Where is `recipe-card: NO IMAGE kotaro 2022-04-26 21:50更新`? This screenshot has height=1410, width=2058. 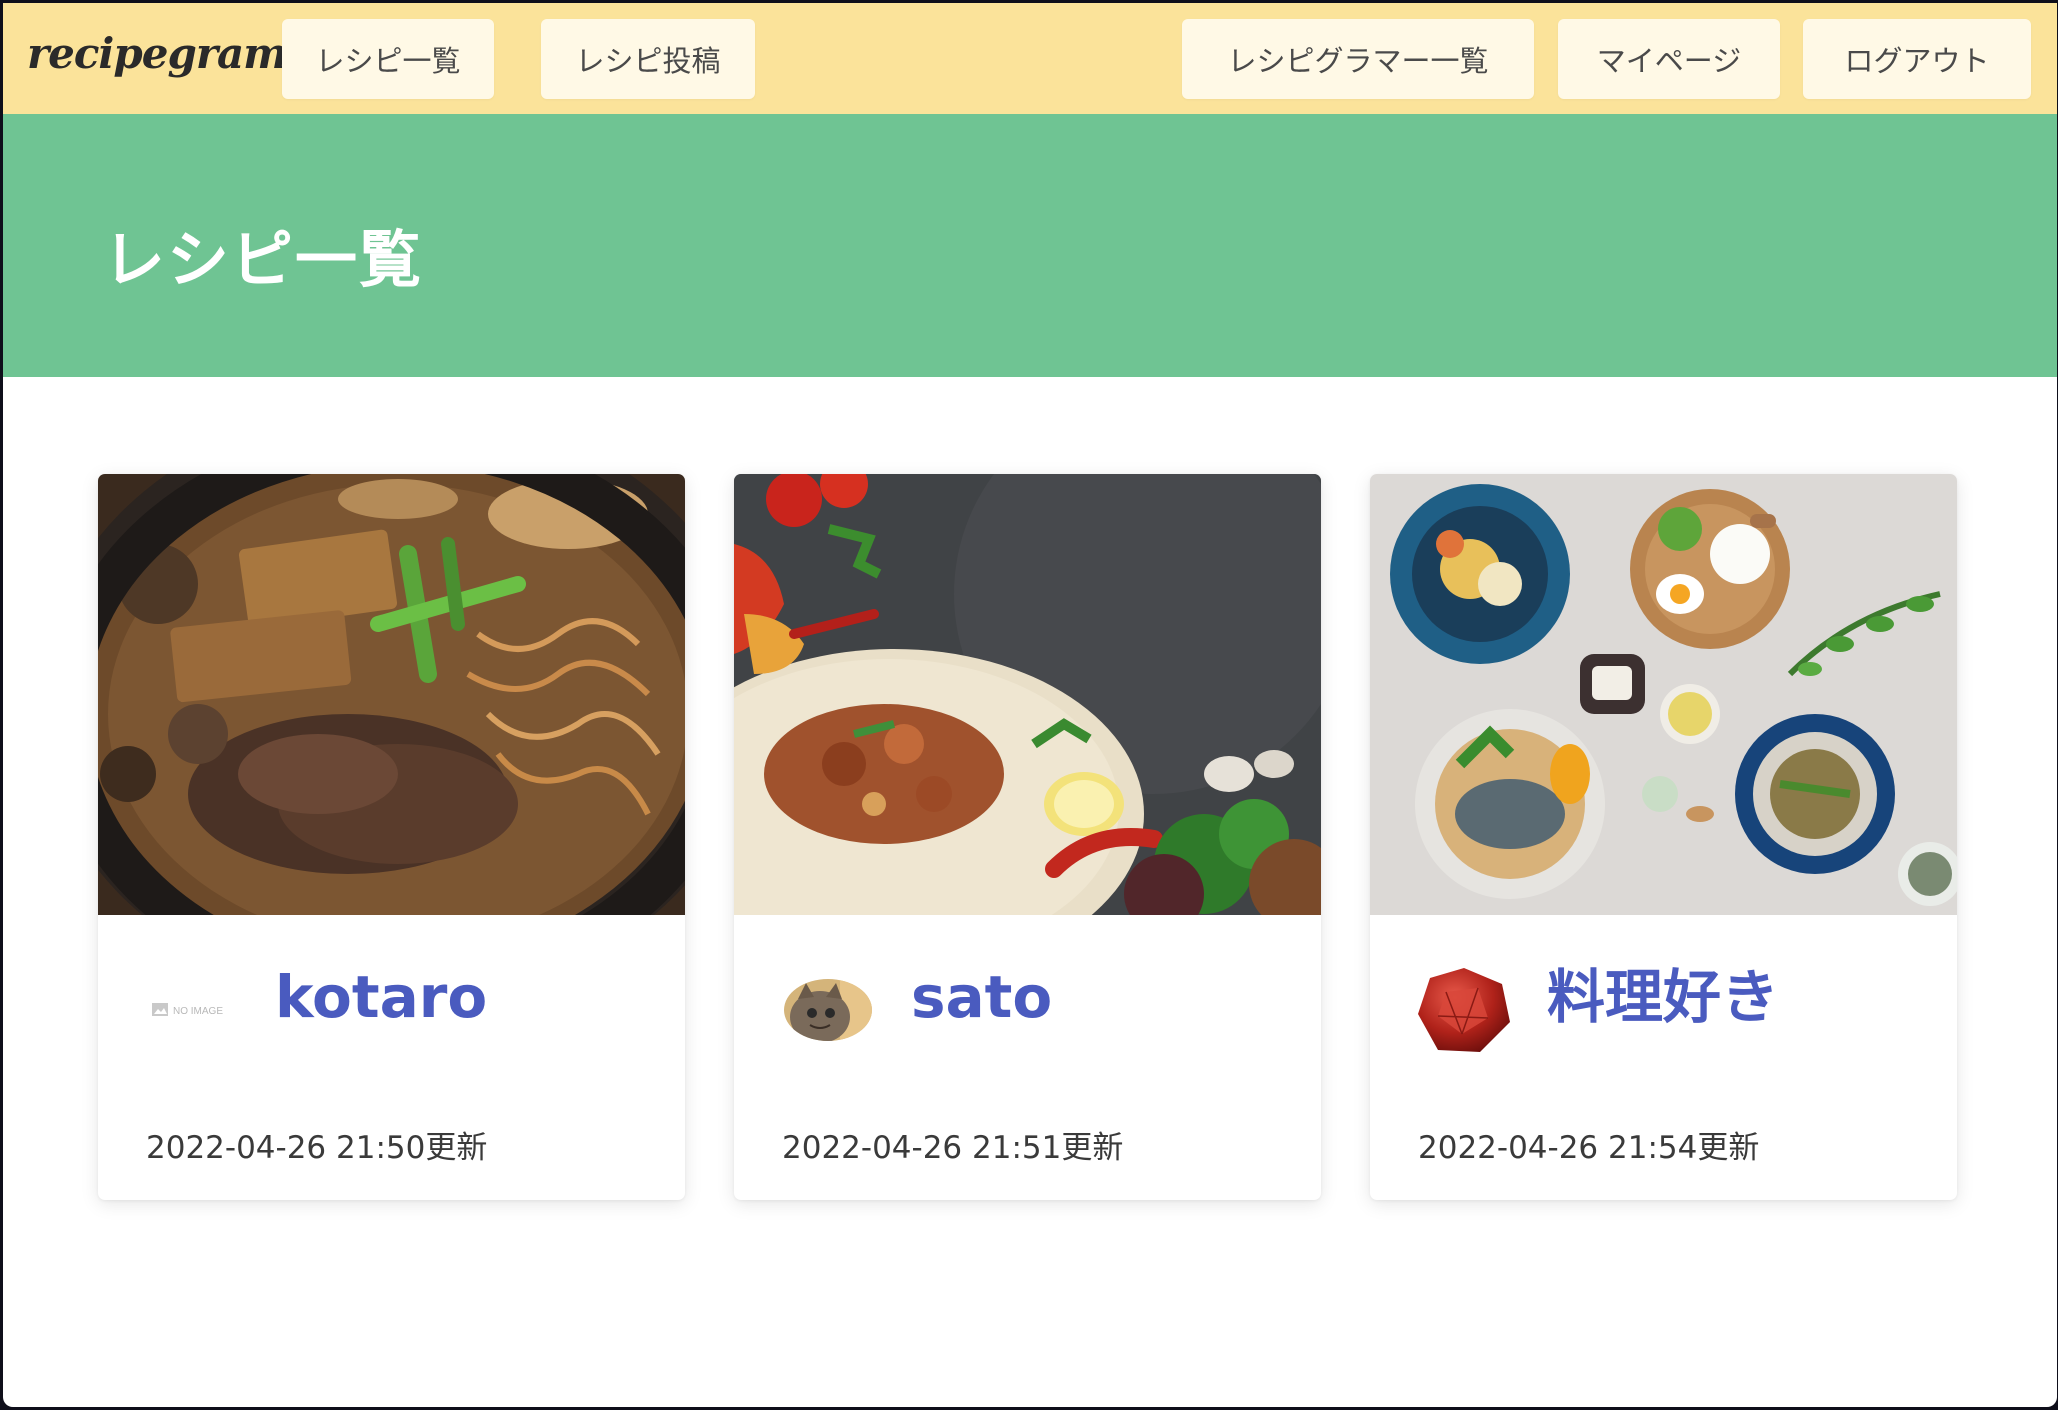
recipe-card: NO IMAGE kotaro 2022-04-26 21:50更新 is located at coordinates (391, 837).